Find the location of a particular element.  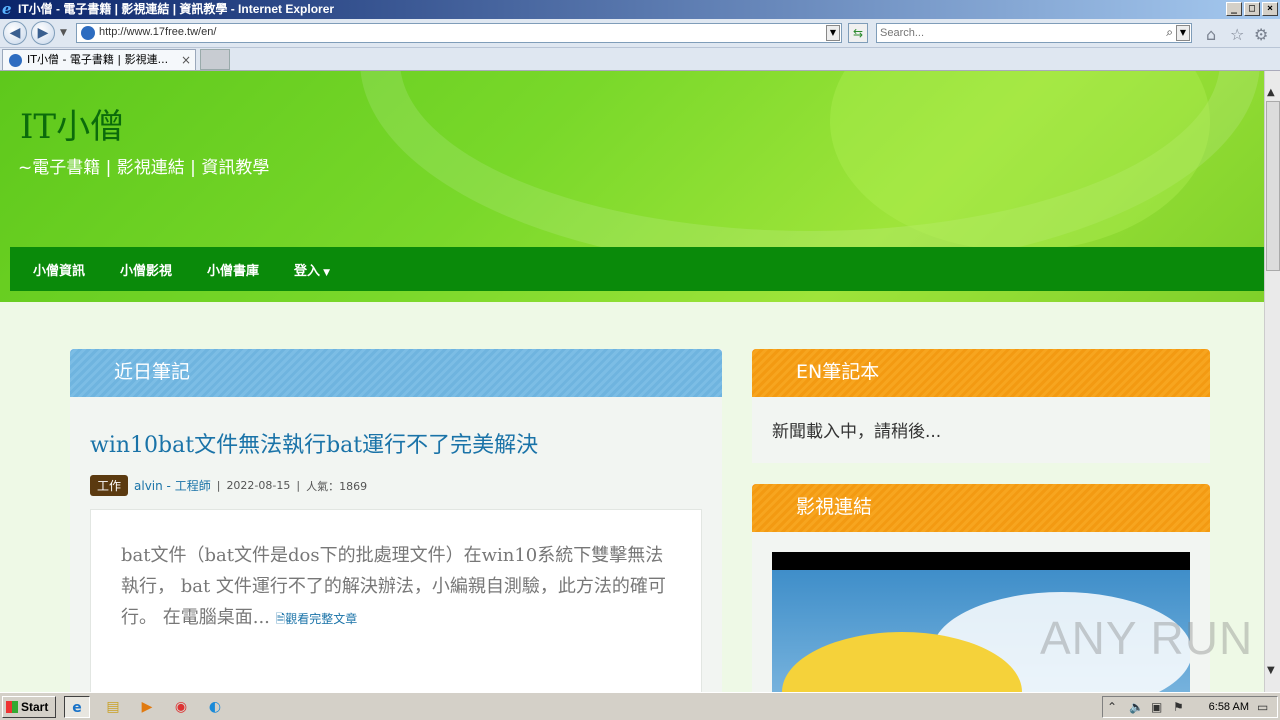

clock: 6:58 AM is located at coordinates (1229, 707).